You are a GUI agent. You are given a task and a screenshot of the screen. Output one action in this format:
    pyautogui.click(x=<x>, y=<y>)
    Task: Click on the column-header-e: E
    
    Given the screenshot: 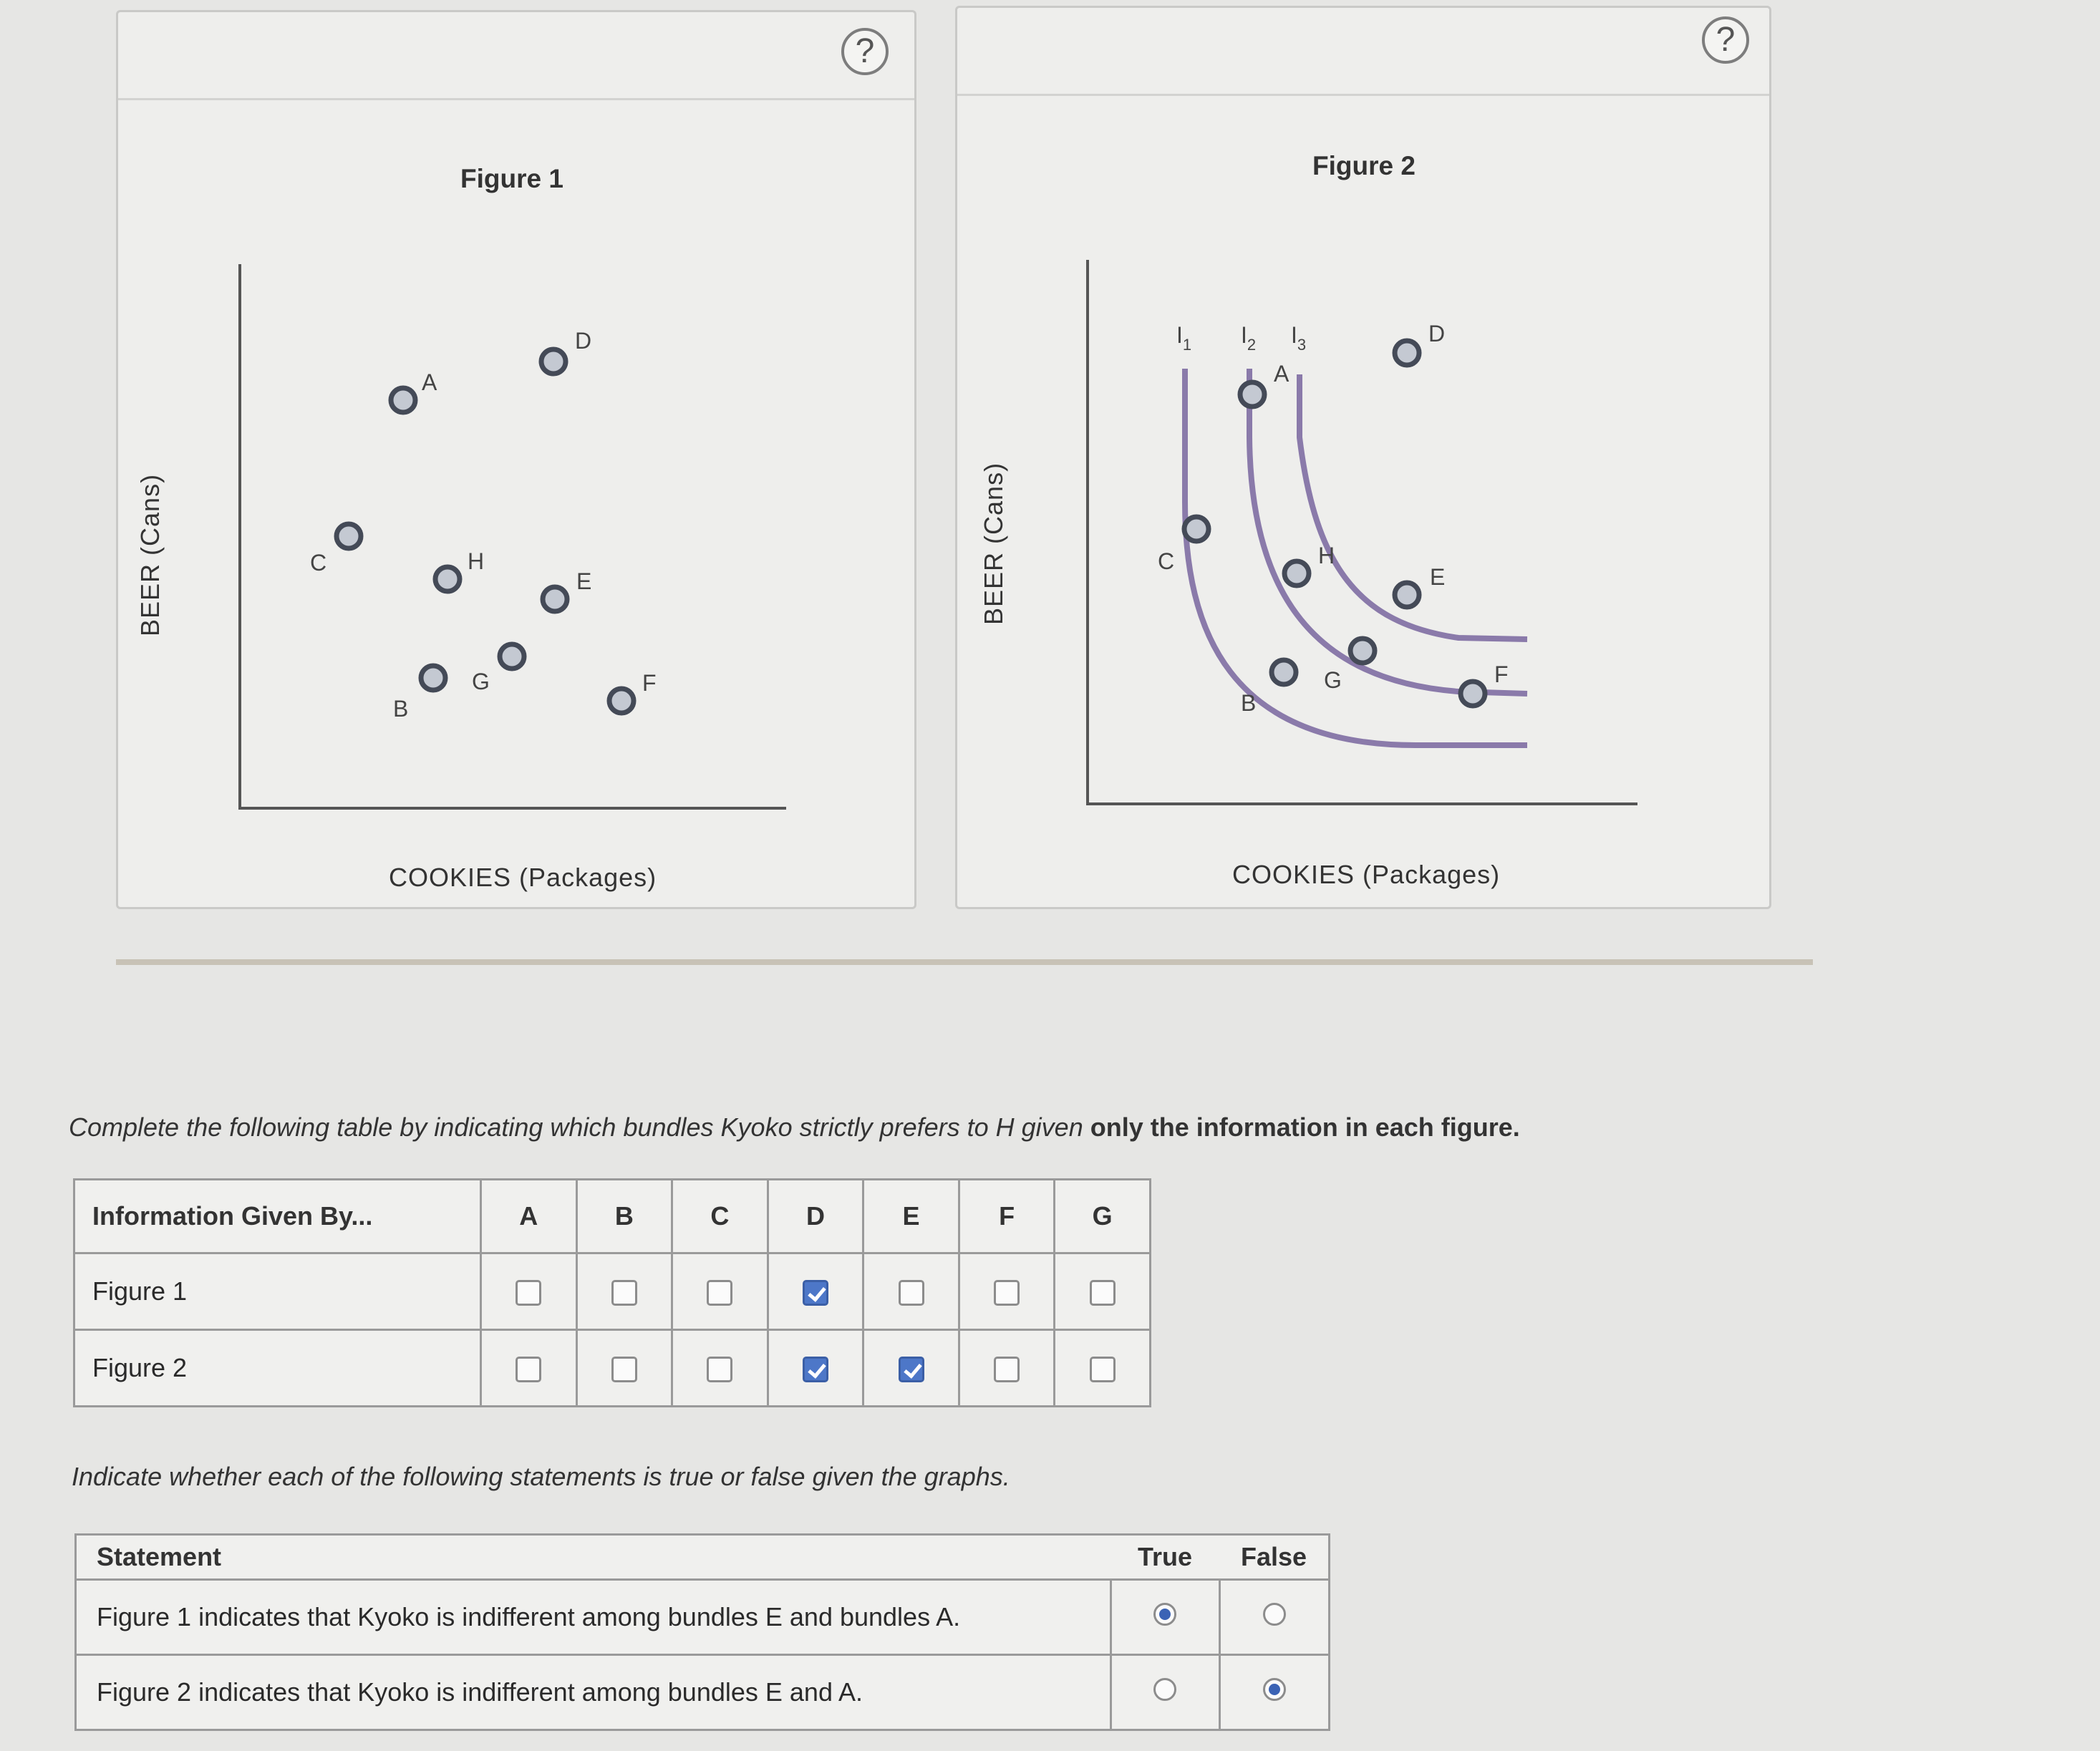 What is the action you would take?
    pyautogui.click(x=911, y=1216)
    